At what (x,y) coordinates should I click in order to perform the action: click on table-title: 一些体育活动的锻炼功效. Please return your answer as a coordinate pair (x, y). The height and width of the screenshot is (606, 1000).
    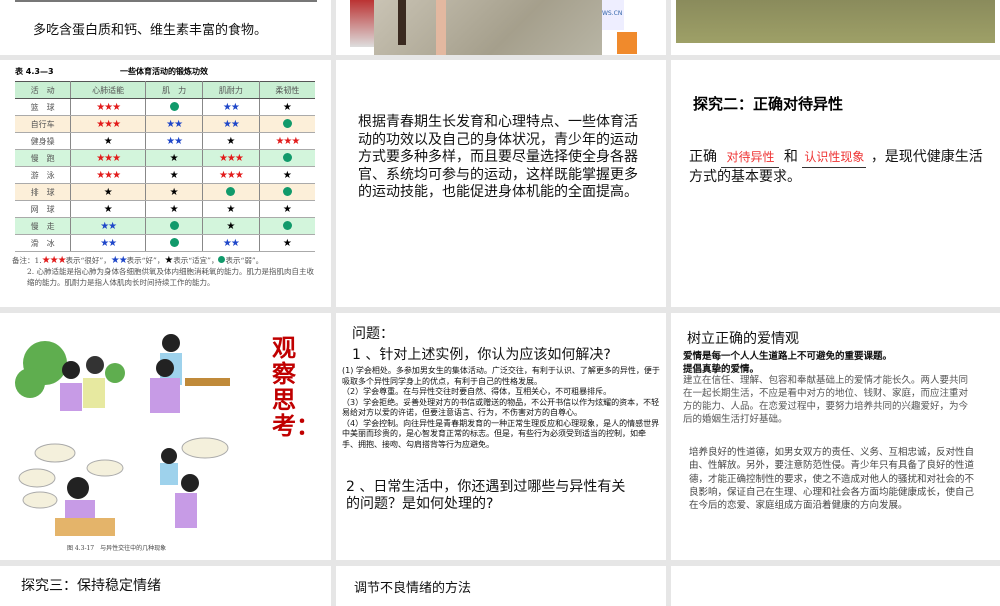
    Looking at the image, I should click on (164, 71).